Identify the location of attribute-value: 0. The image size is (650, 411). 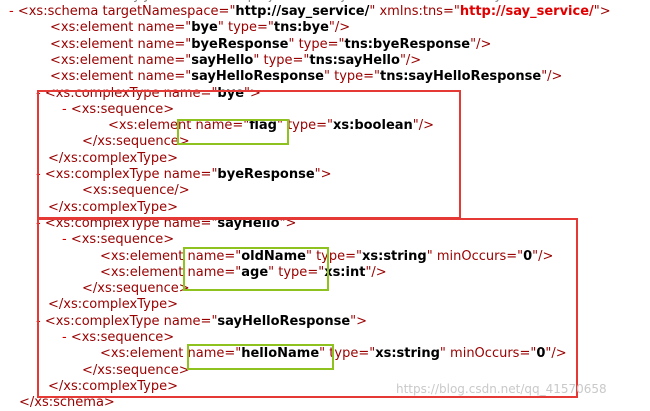
(528, 256).